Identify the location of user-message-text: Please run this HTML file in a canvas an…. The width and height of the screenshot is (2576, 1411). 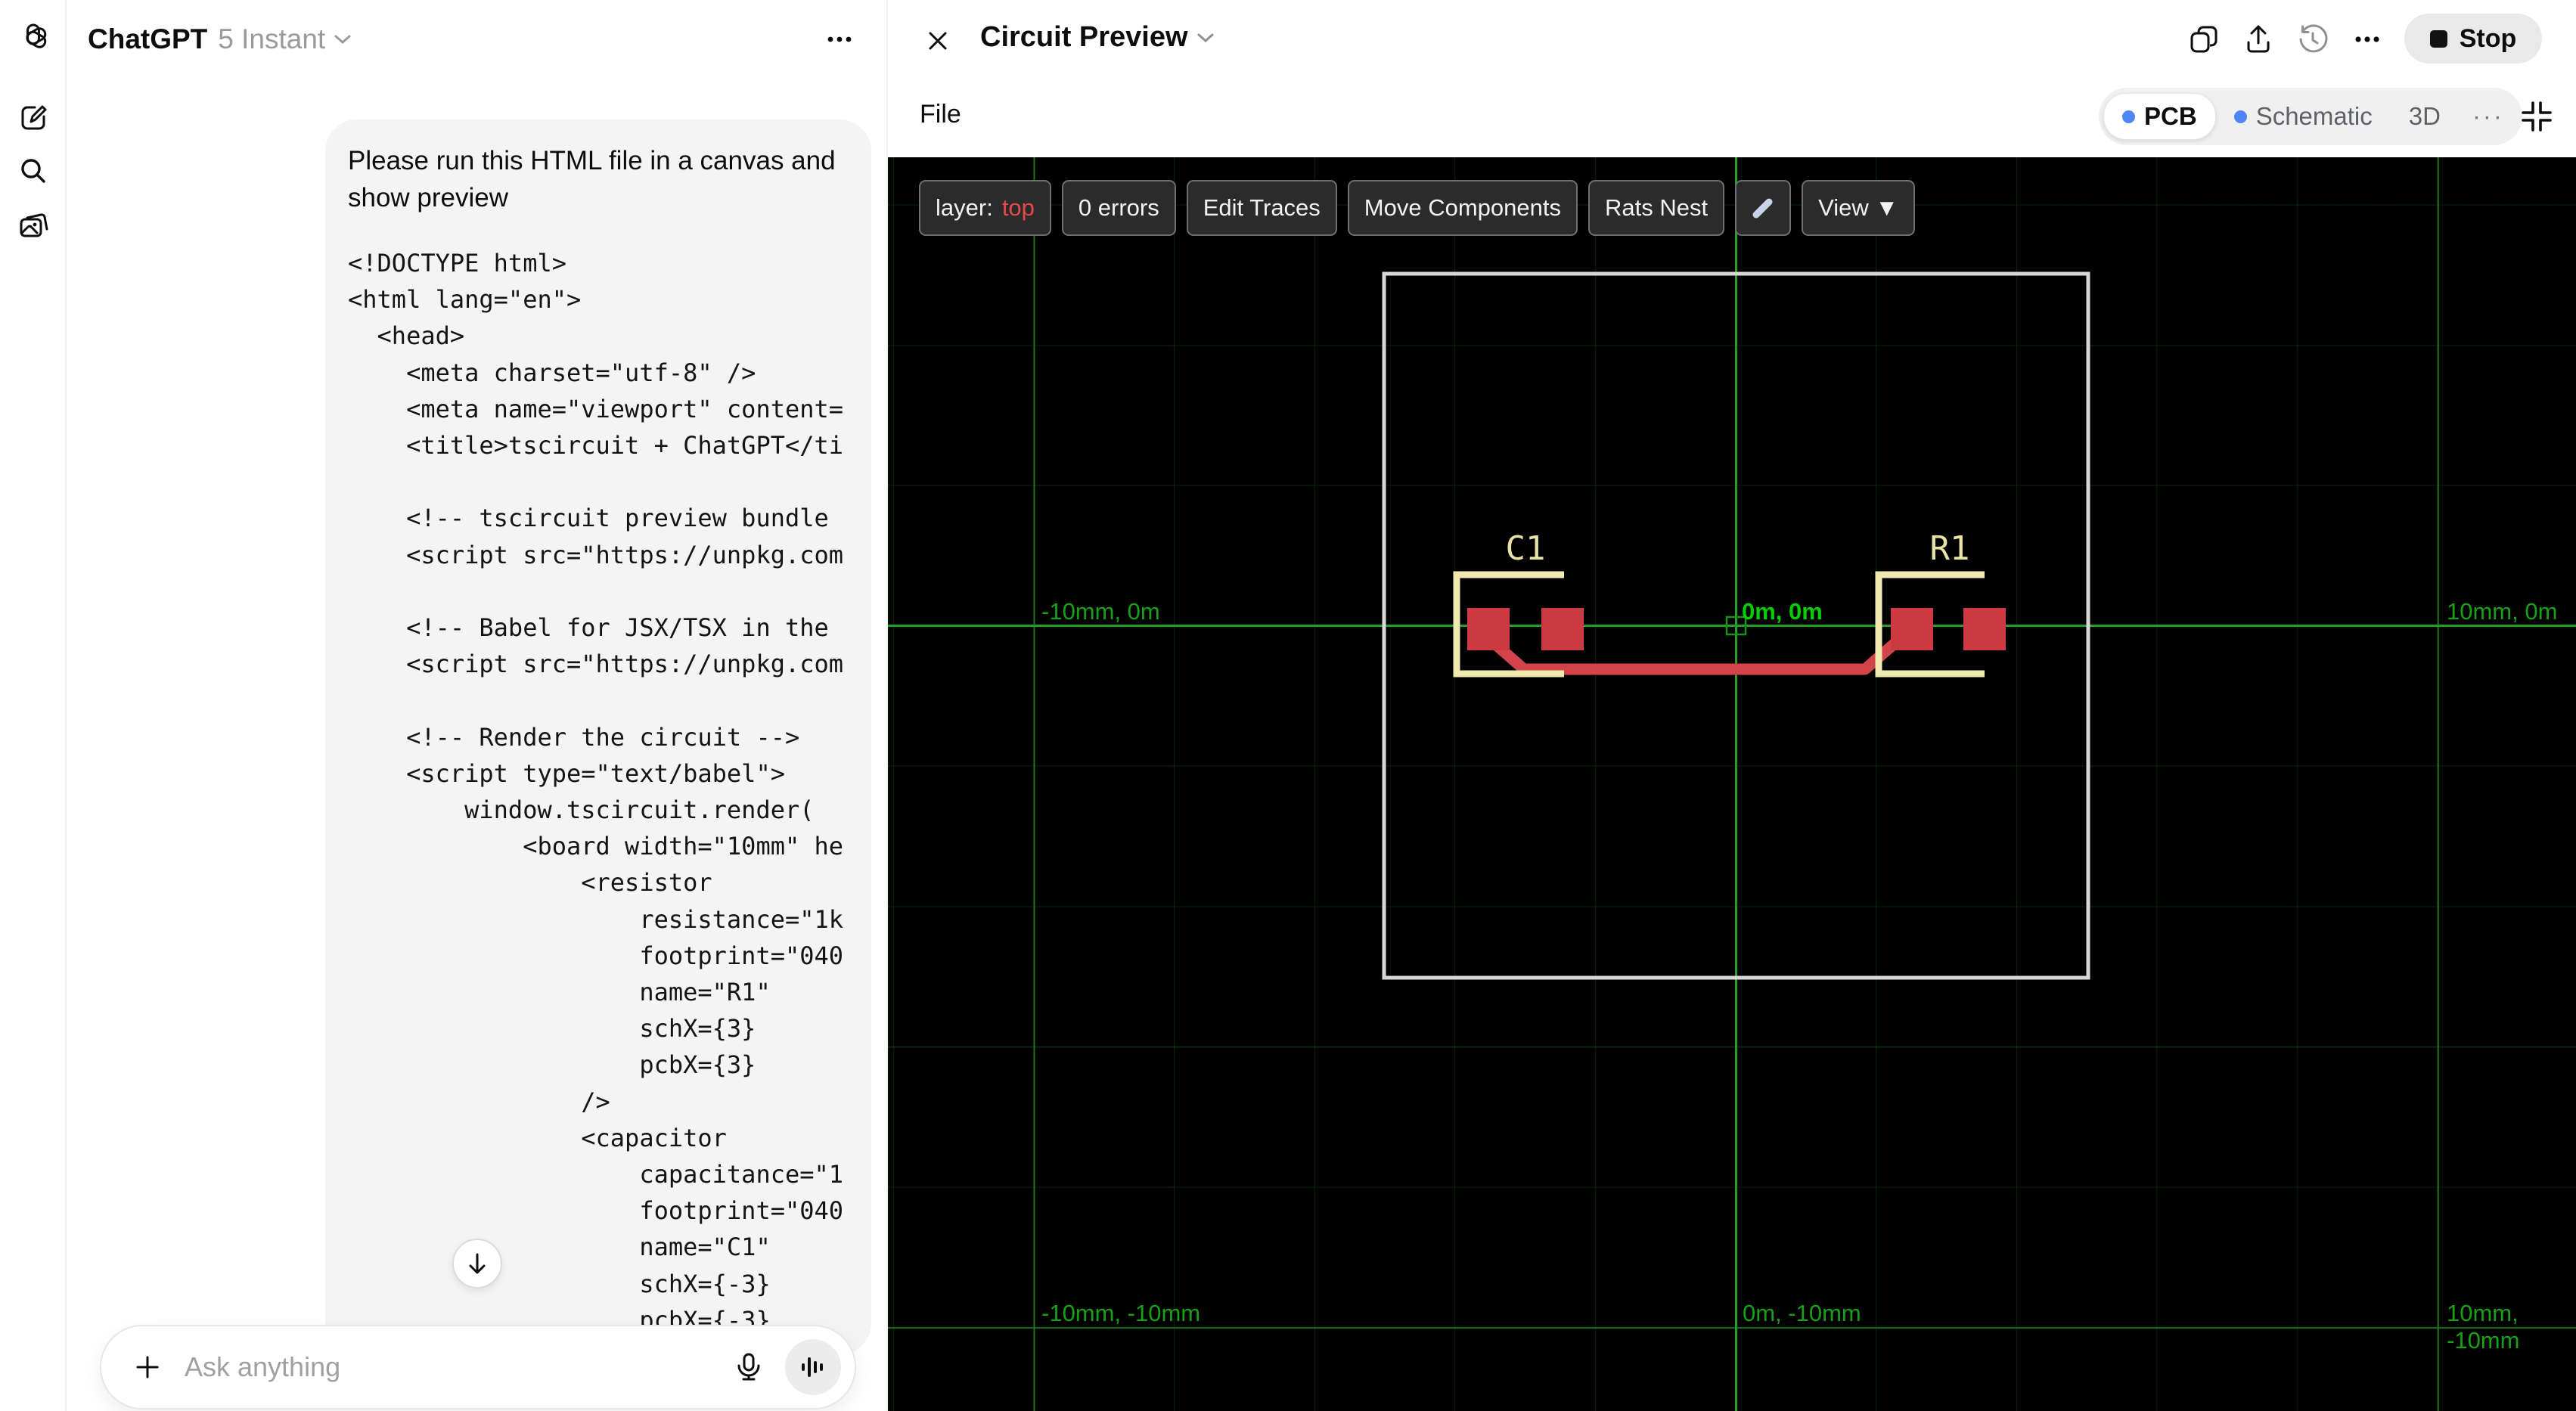
(592, 179).